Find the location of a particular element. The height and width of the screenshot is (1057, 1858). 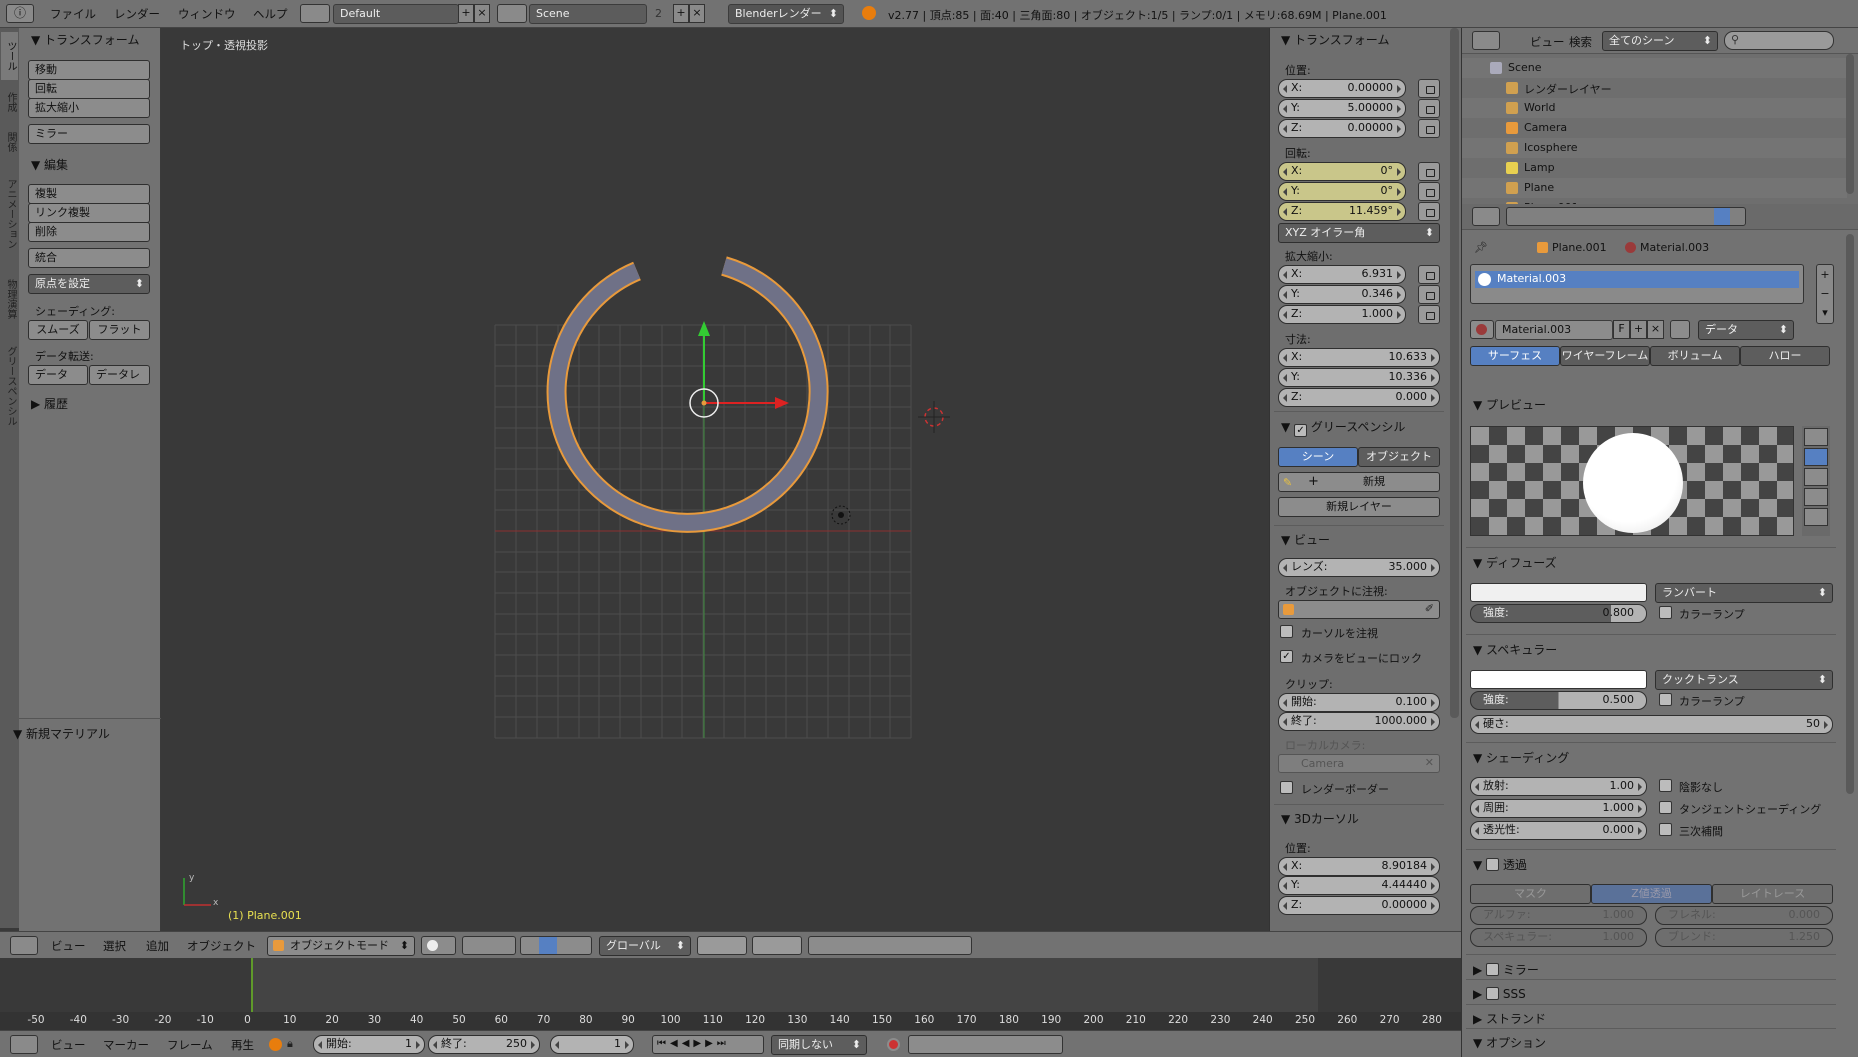

tangent-checkbox is located at coordinates (1665, 807).